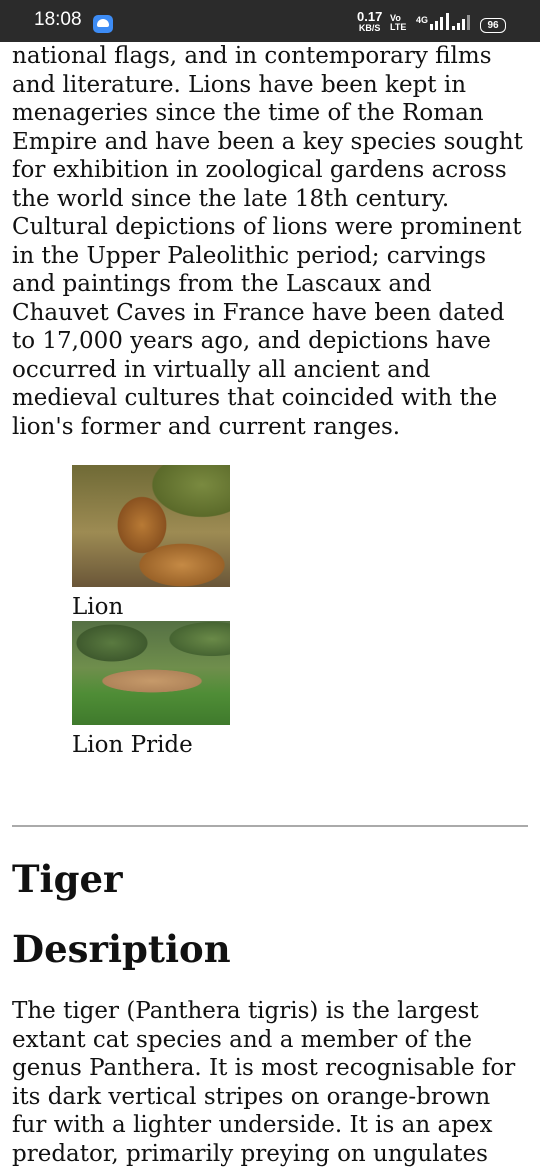 This screenshot has width=540, height=1170. Describe the element at coordinates (422, 20) in the screenshot. I see `network-type: 4G` at that location.